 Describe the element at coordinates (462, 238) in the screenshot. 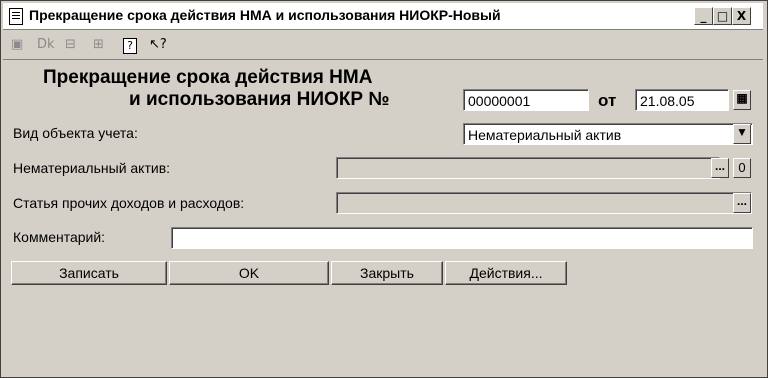

I see `comment-input` at that location.